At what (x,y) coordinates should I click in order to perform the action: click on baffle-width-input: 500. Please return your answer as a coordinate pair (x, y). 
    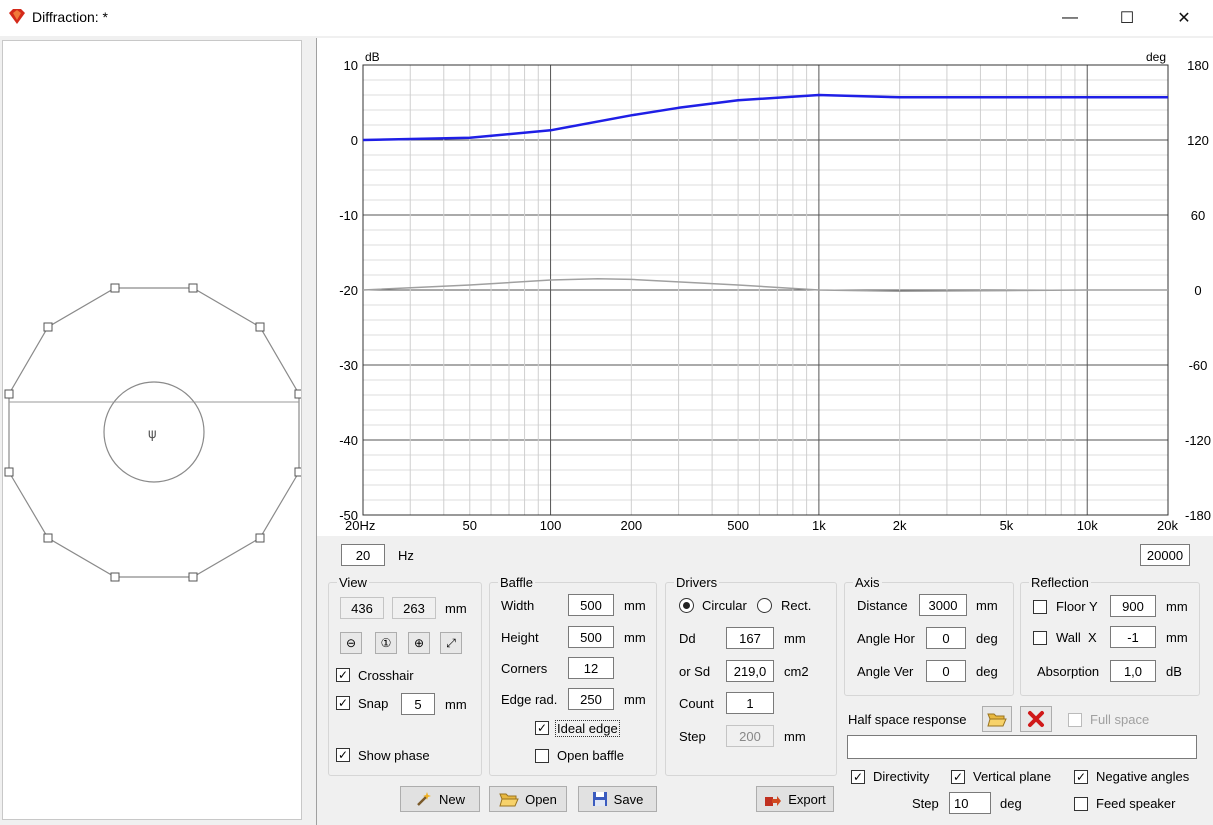
    Looking at the image, I should click on (591, 605).